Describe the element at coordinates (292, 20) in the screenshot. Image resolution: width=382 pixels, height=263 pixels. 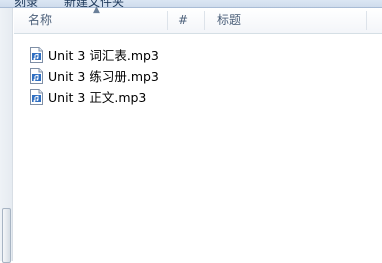
I see `column-header-title: 标题` at that location.